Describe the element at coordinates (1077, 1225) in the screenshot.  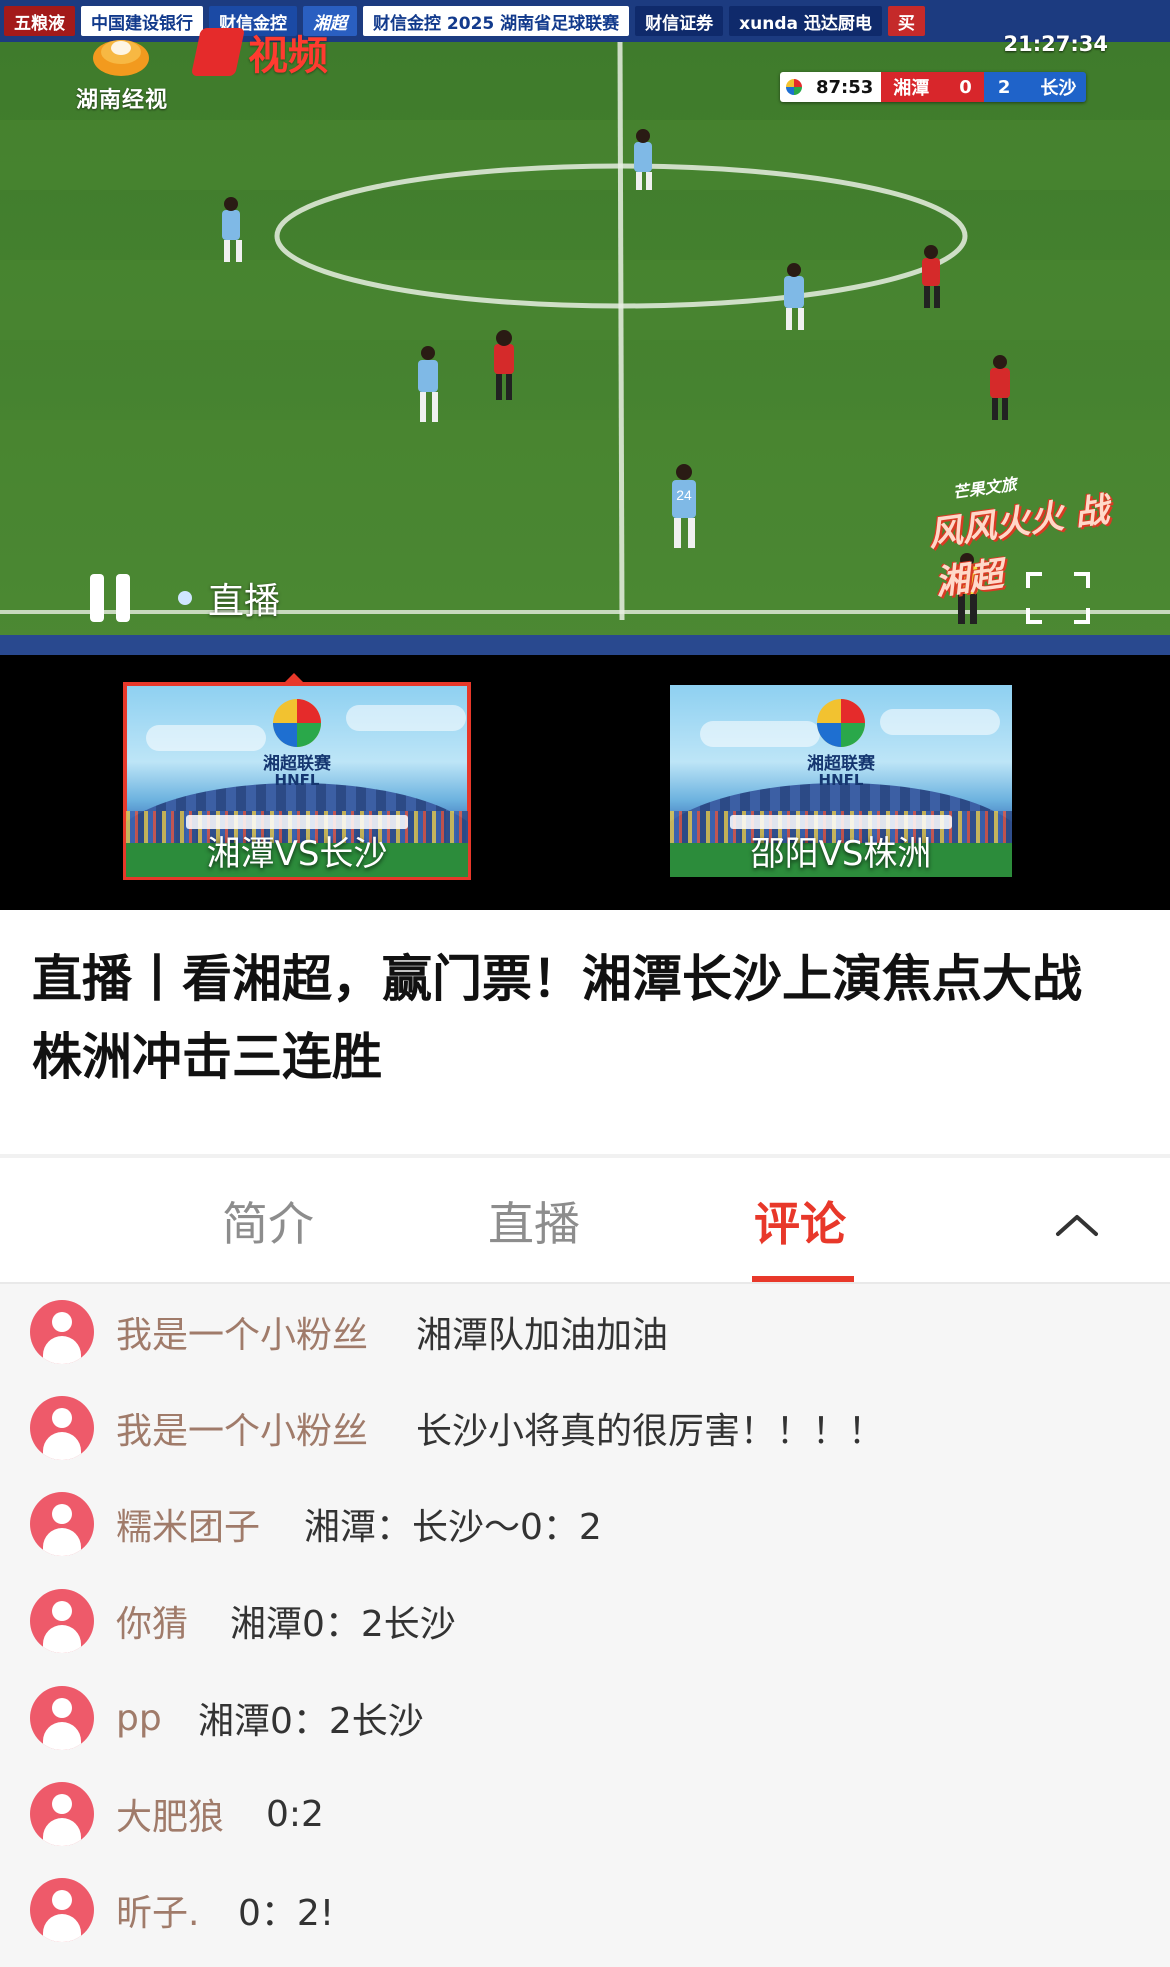
I see `chevron-up-icon` at that location.